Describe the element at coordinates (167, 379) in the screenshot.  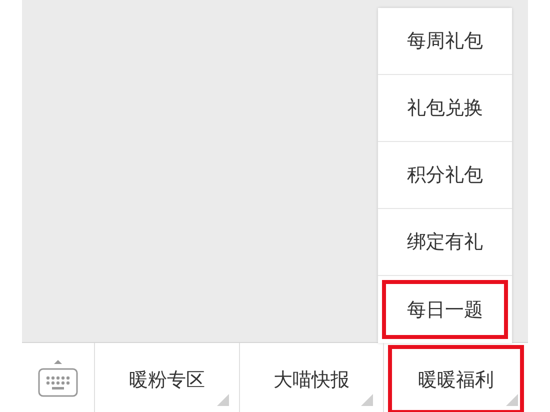
I see `menu-tab: 暖粉专区` at that location.